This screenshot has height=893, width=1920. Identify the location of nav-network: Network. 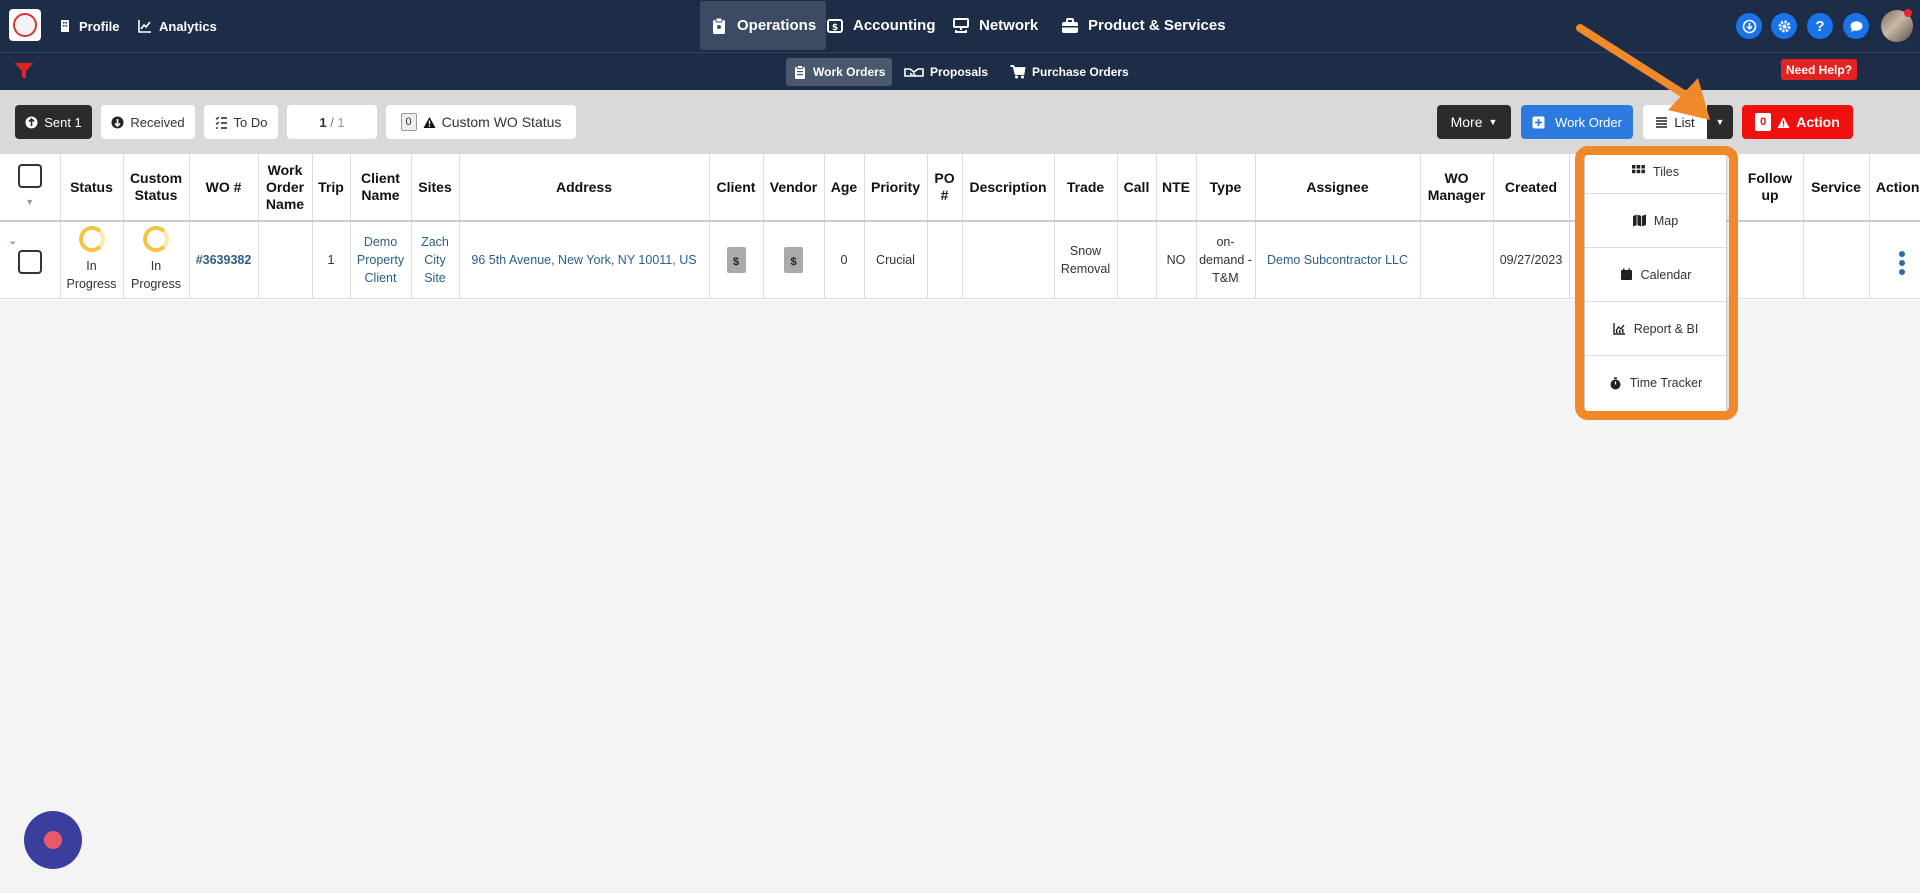
(995, 25).